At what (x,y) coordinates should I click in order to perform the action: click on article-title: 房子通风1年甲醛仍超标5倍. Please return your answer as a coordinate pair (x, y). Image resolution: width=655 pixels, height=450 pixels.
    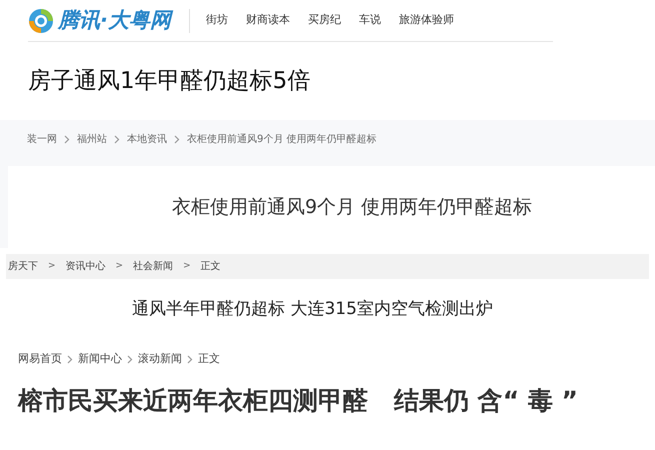
    Looking at the image, I should click on (169, 81).